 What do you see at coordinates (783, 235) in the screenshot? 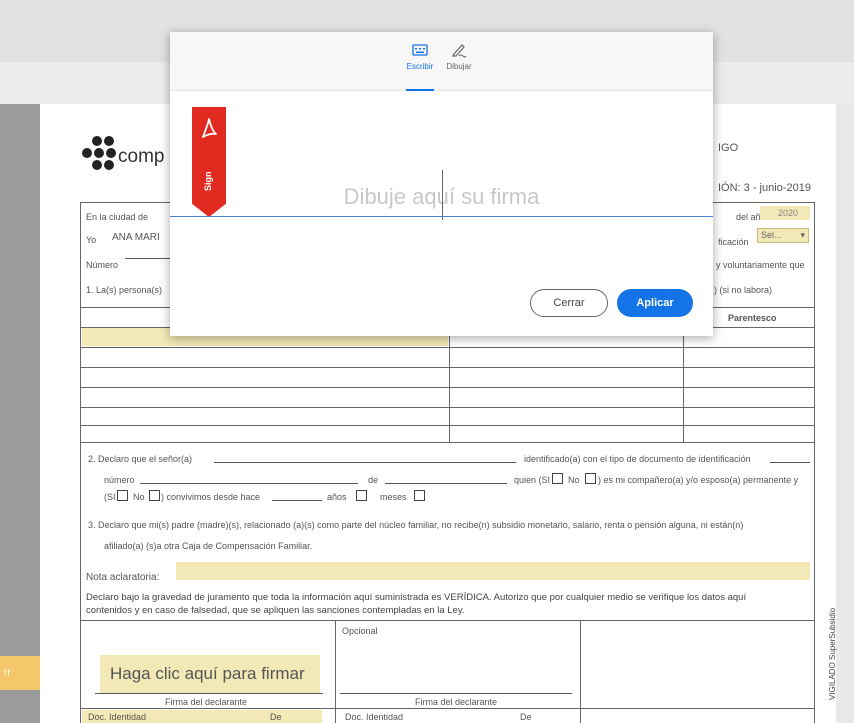
I see `ident-type-select: Sel... ▾` at bounding box center [783, 235].